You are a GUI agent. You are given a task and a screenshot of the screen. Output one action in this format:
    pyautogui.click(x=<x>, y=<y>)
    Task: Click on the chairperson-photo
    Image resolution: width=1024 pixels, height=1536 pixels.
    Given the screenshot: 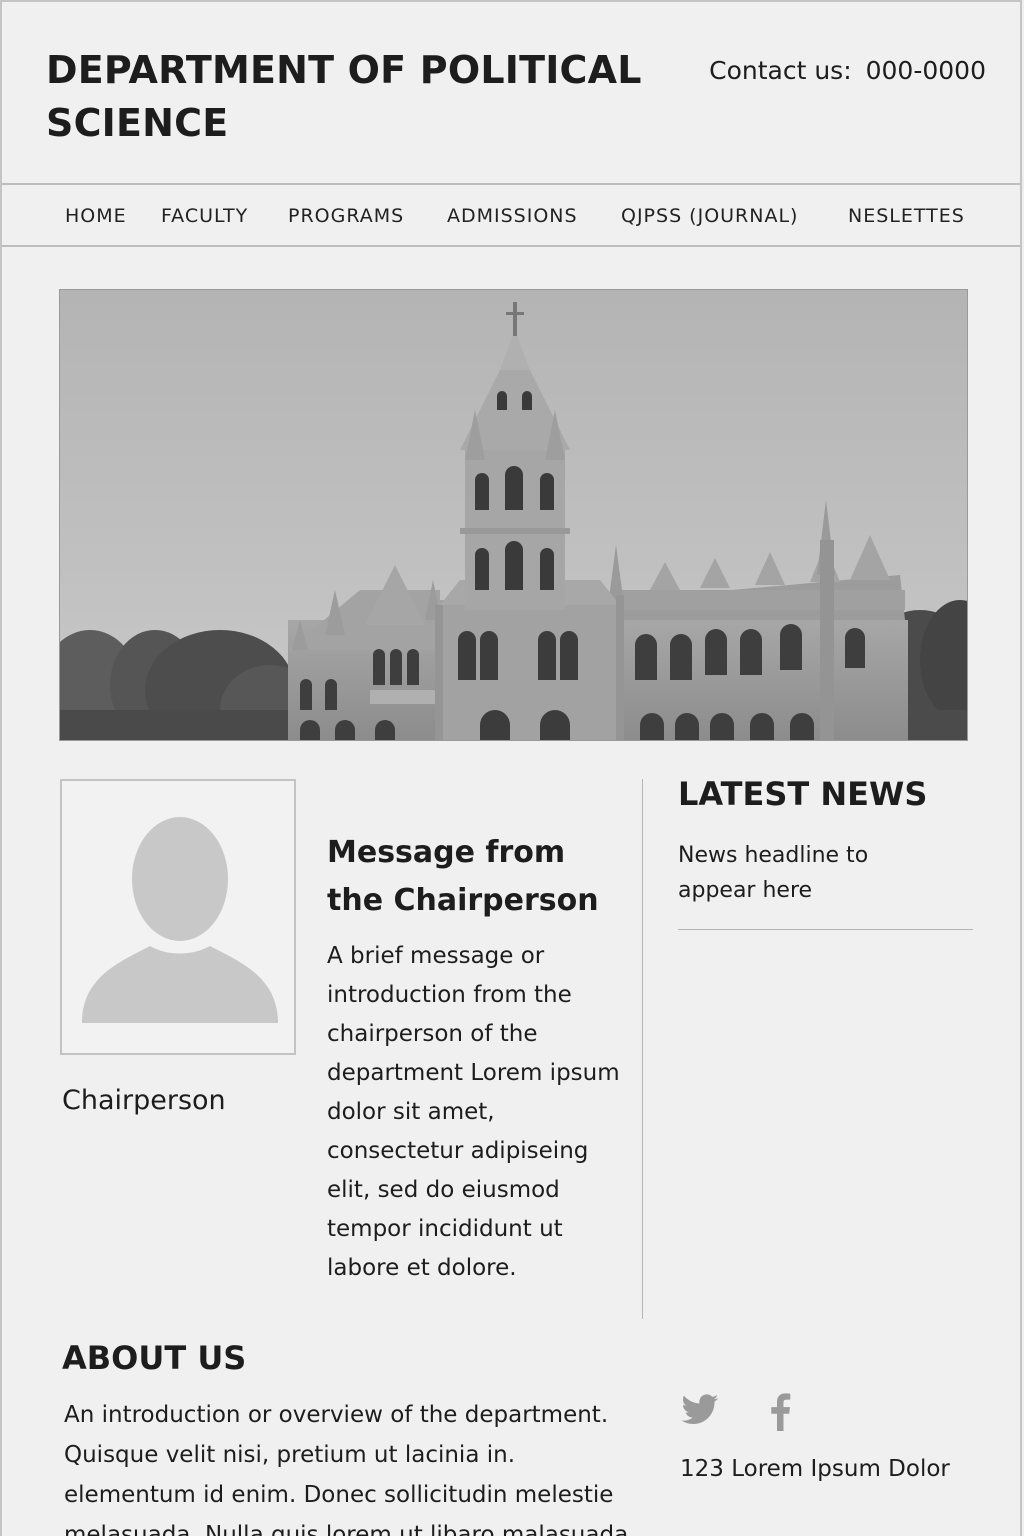 What is the action you would take?
    pyautogui.click(x=178, y=917)
    